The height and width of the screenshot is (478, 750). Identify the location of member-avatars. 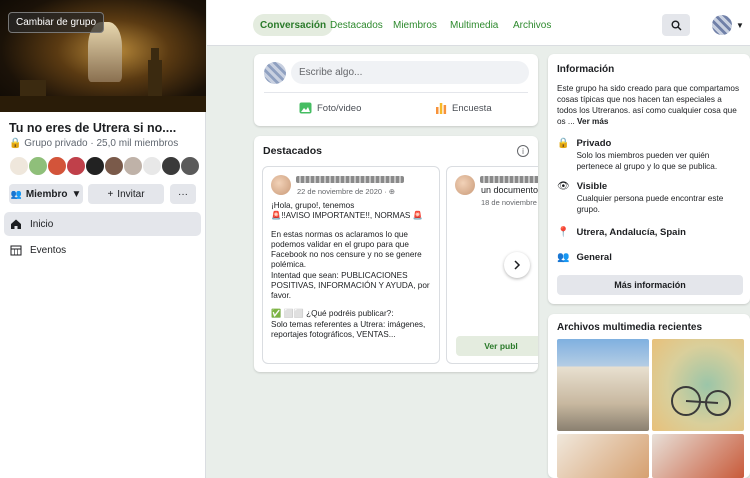
(104, 166).